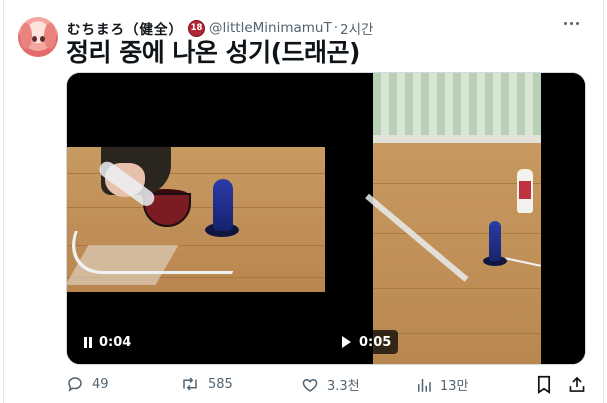 This screenshot has width=607, height=403. What do you see at coordinates (206, 384) in the screenshot?
I see `repost-button: 585` at bounding box center [206, 384].